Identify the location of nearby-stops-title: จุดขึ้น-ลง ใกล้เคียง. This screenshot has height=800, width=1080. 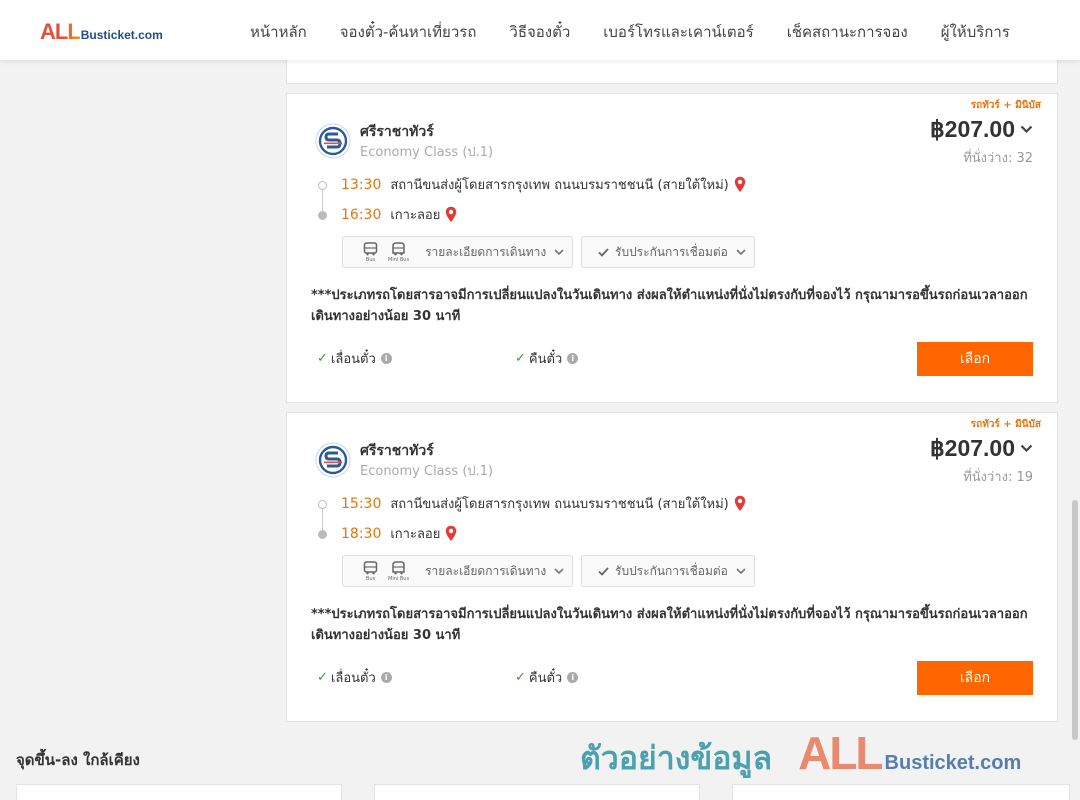
(78, 760).